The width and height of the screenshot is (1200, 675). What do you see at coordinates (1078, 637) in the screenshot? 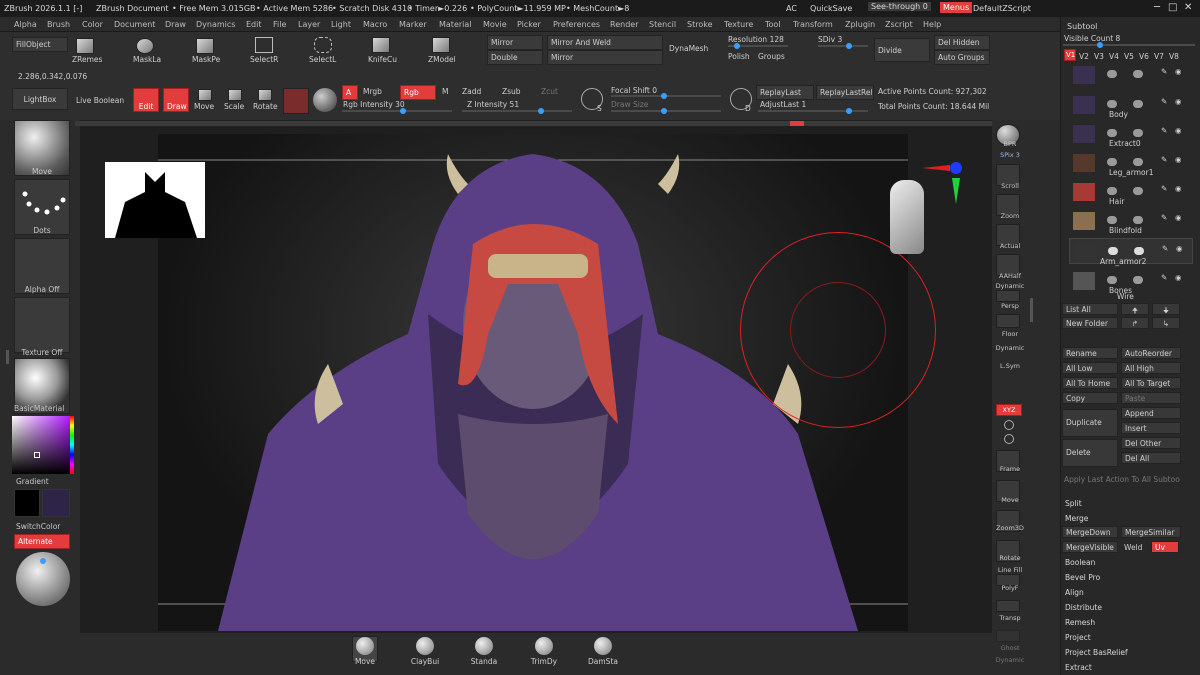
I see `project-section: Project` at bounding box center [1078, 637].